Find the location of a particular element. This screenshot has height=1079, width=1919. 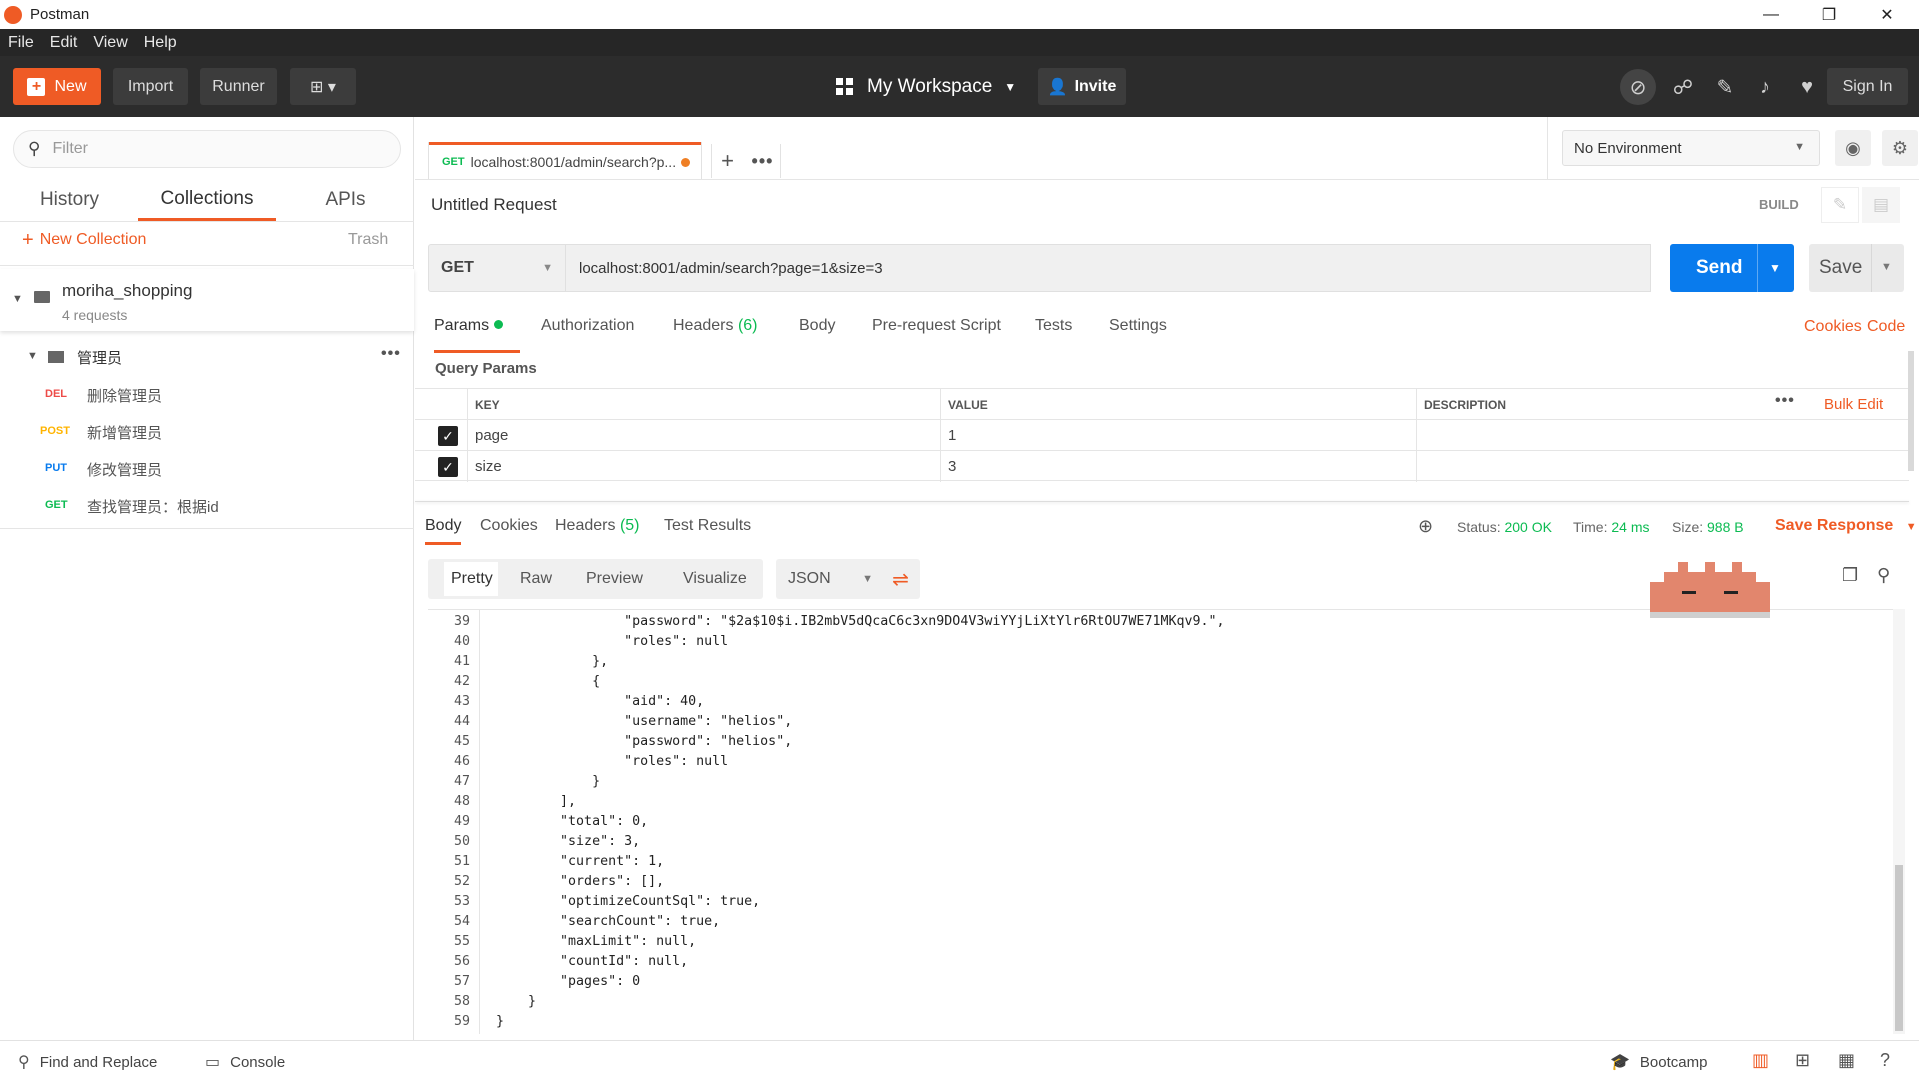

save-button: Save ▼ is located at coordinates (1856, 268).